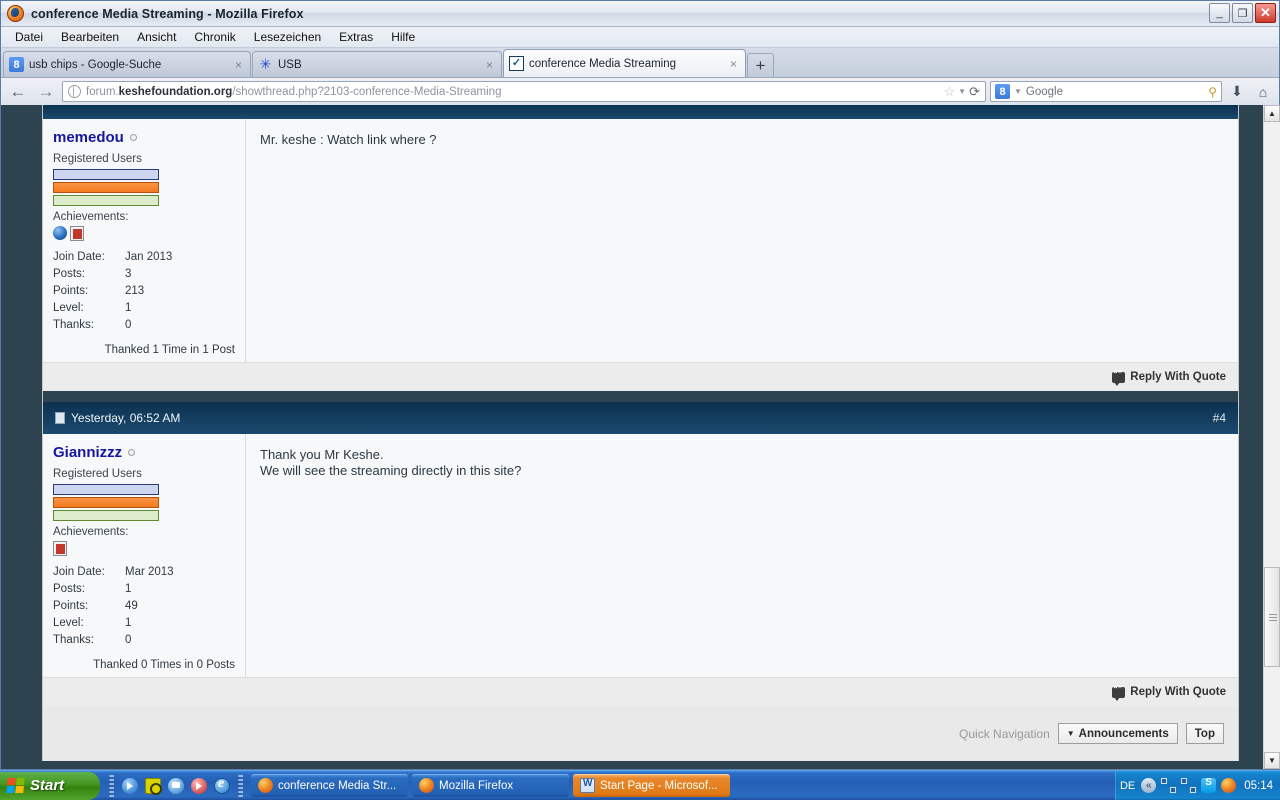 The height and width of the screenshot is (800, 1280). What do you see at coordinates (1263, 92) in the screenshot?
I see `home-icon: ⌂` at bounding box center [1263, 92].